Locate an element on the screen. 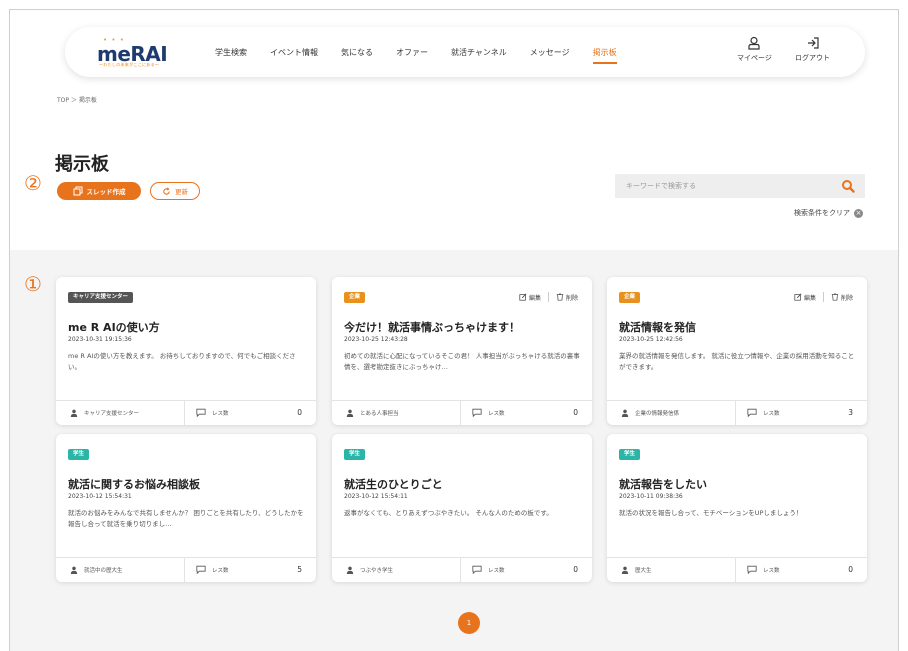 The height and width of the screenshot is (651, 908). nav-item-job-channel: 就活チャンネル is located at coordinates (479, 52).